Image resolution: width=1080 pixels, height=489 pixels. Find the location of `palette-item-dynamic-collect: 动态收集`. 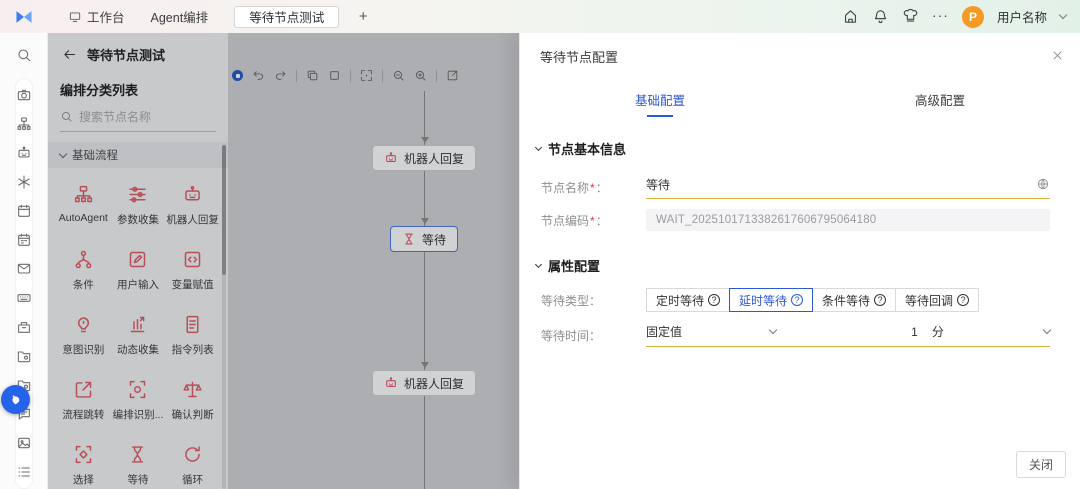

palette-item-dynamic-collect: 动态收集 is located at coordinates (138, 339).